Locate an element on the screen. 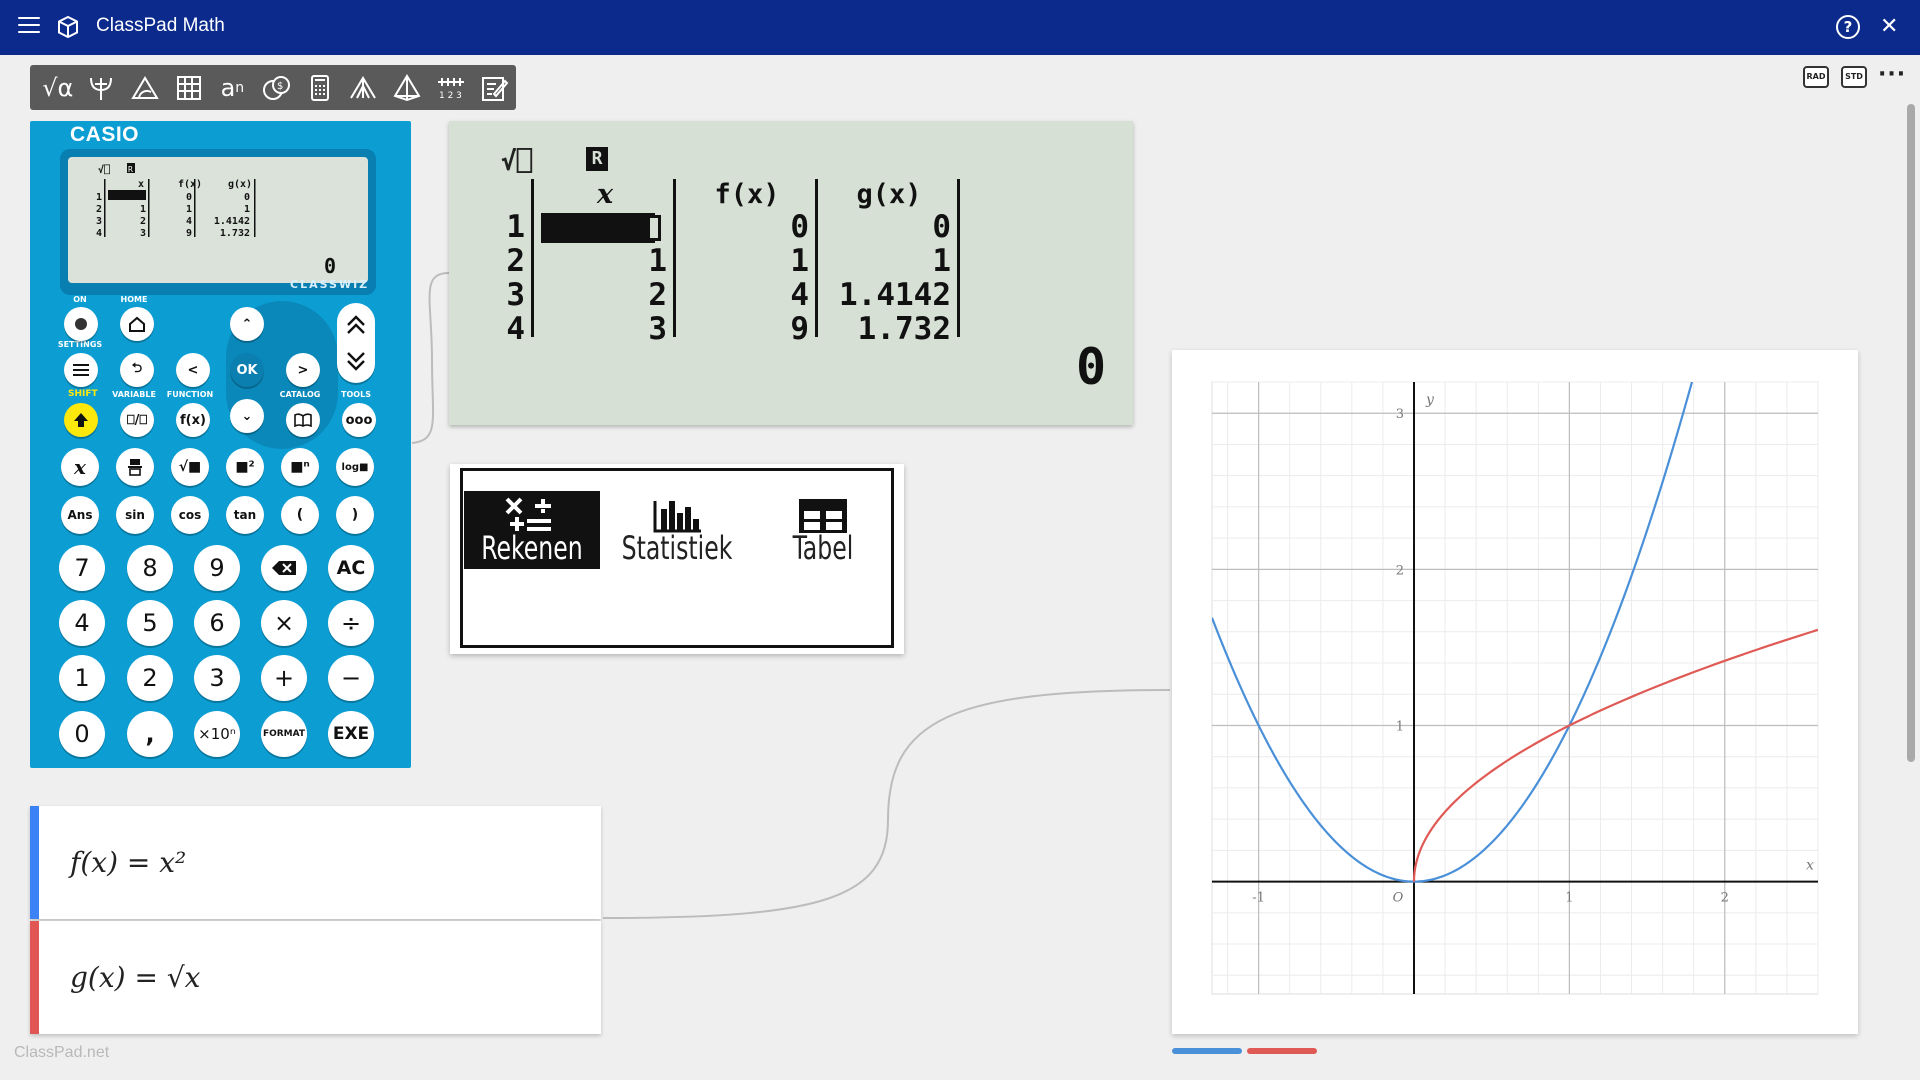 The width and height of the screenshot is (1920, 1080). menu-item-rekenen: Rekenen is located at coordinates (532, 530).